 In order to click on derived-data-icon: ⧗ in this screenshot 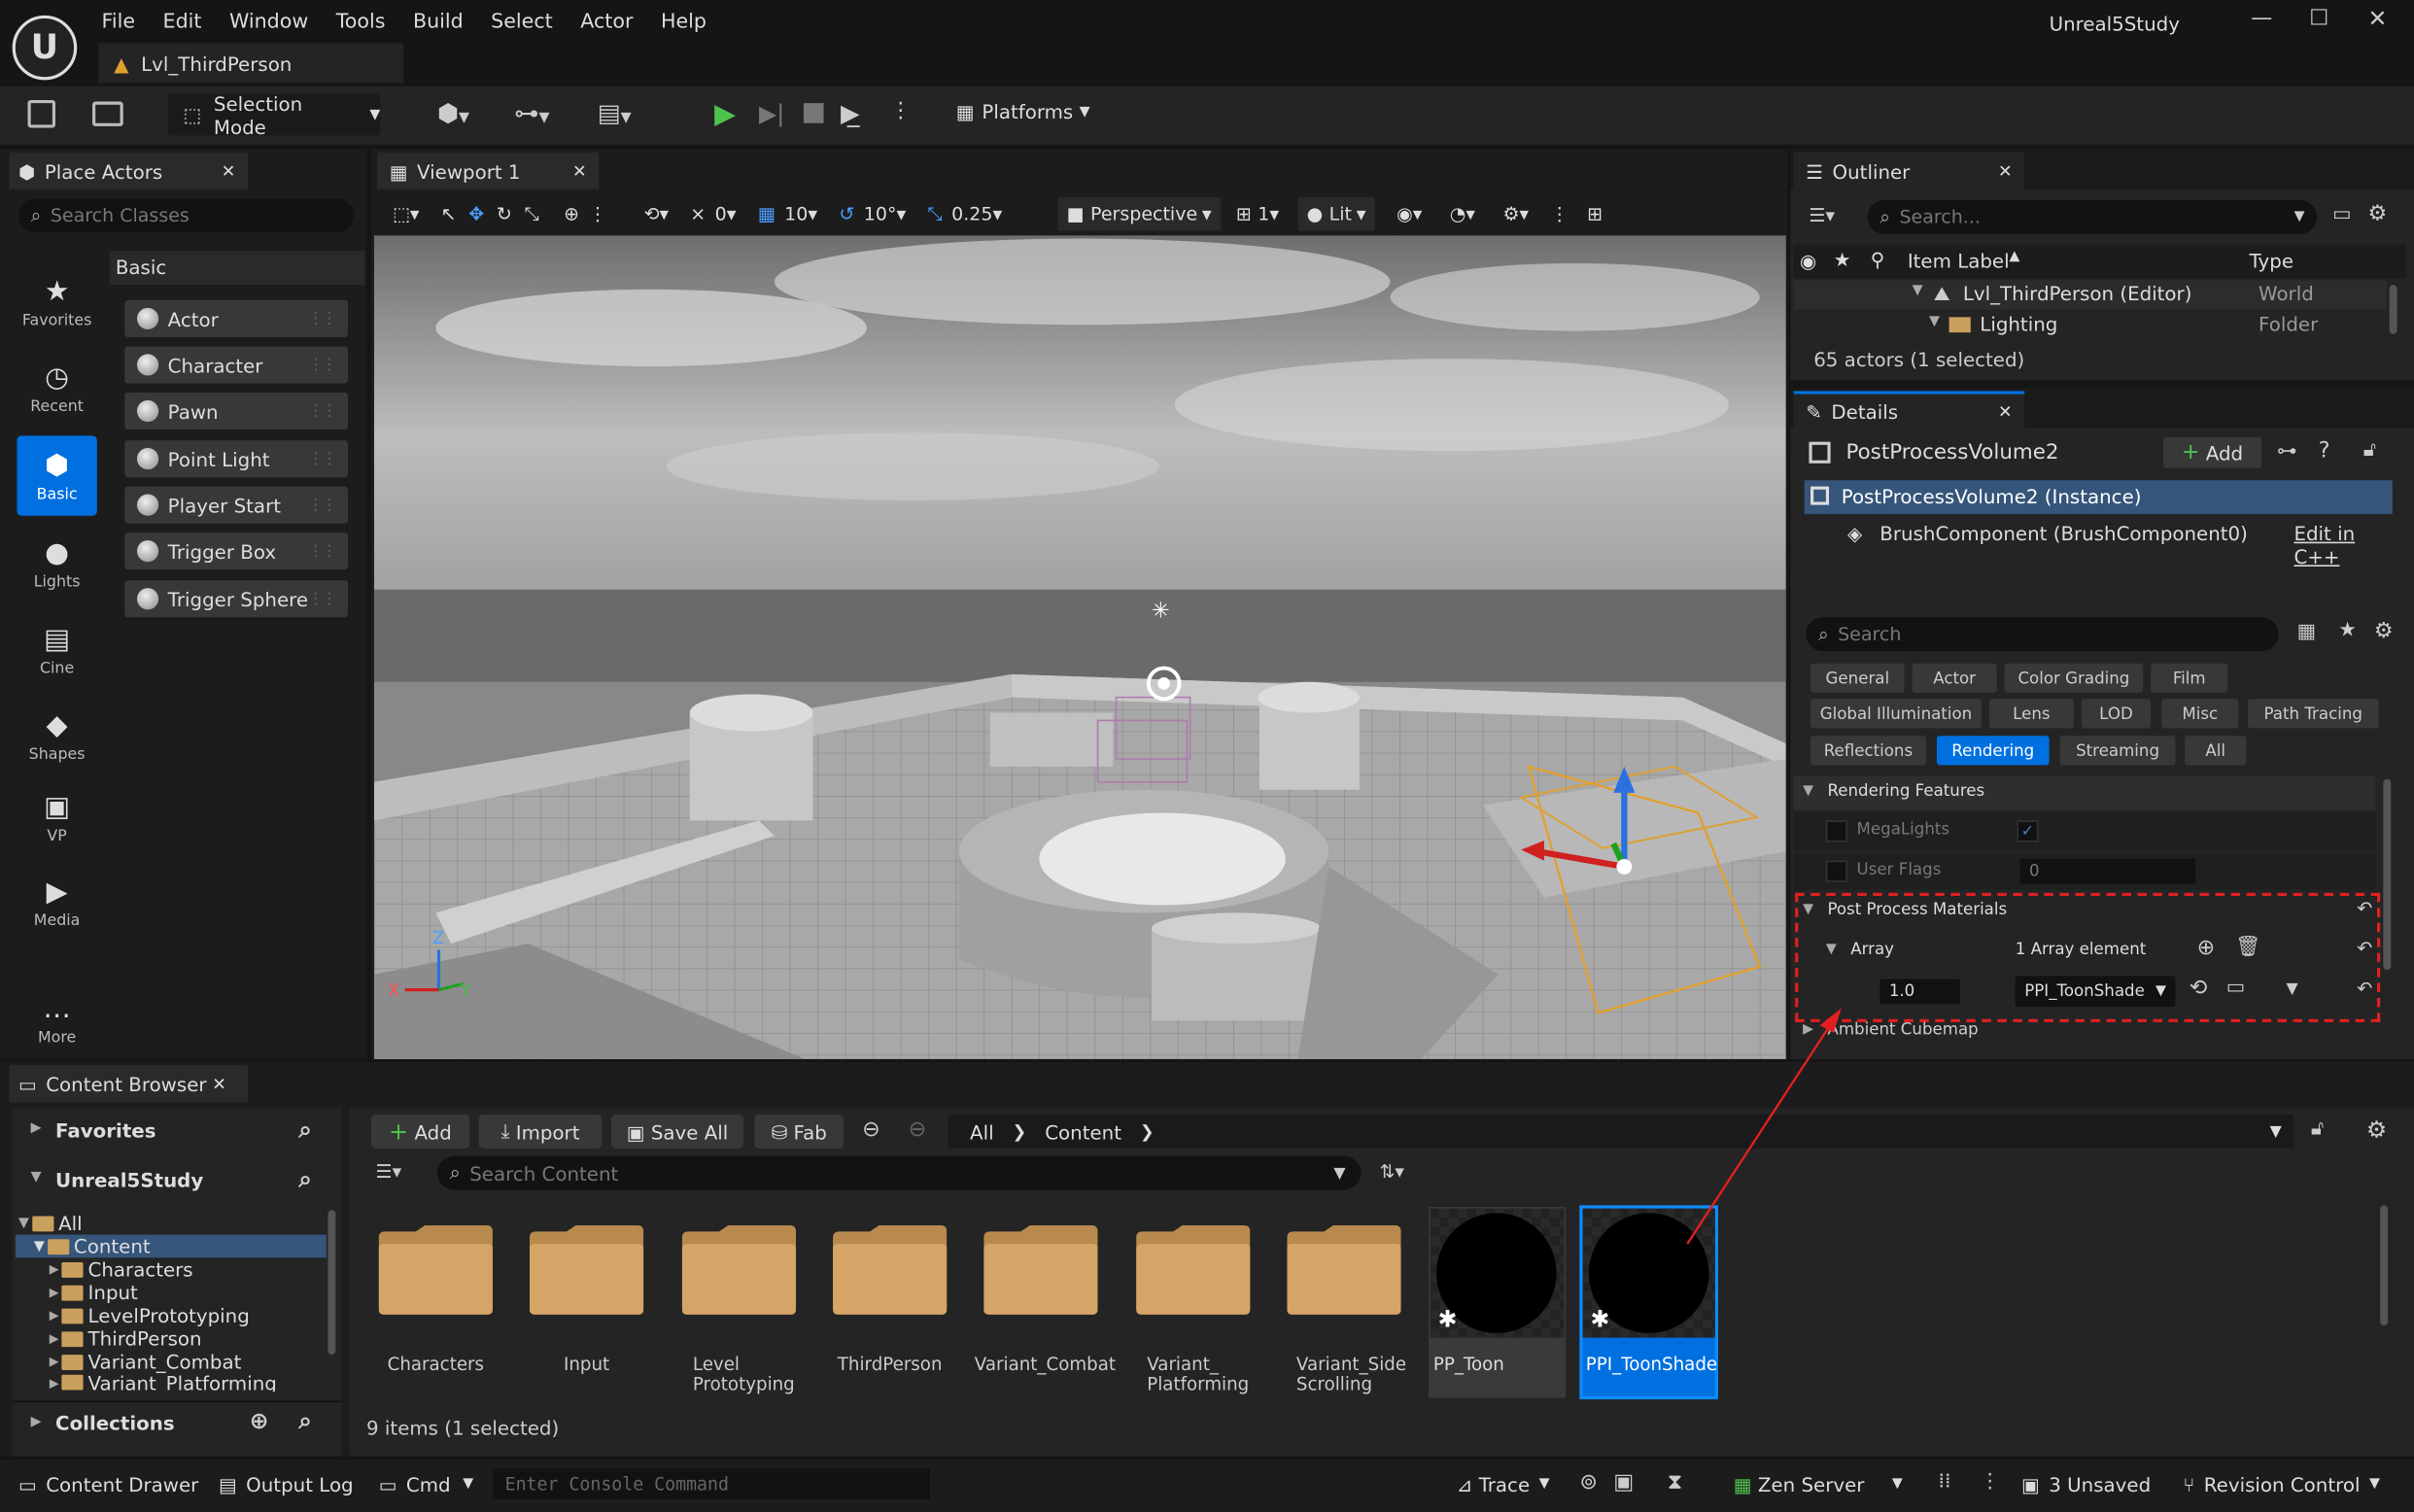, I will do `click(1676, 1482)`.